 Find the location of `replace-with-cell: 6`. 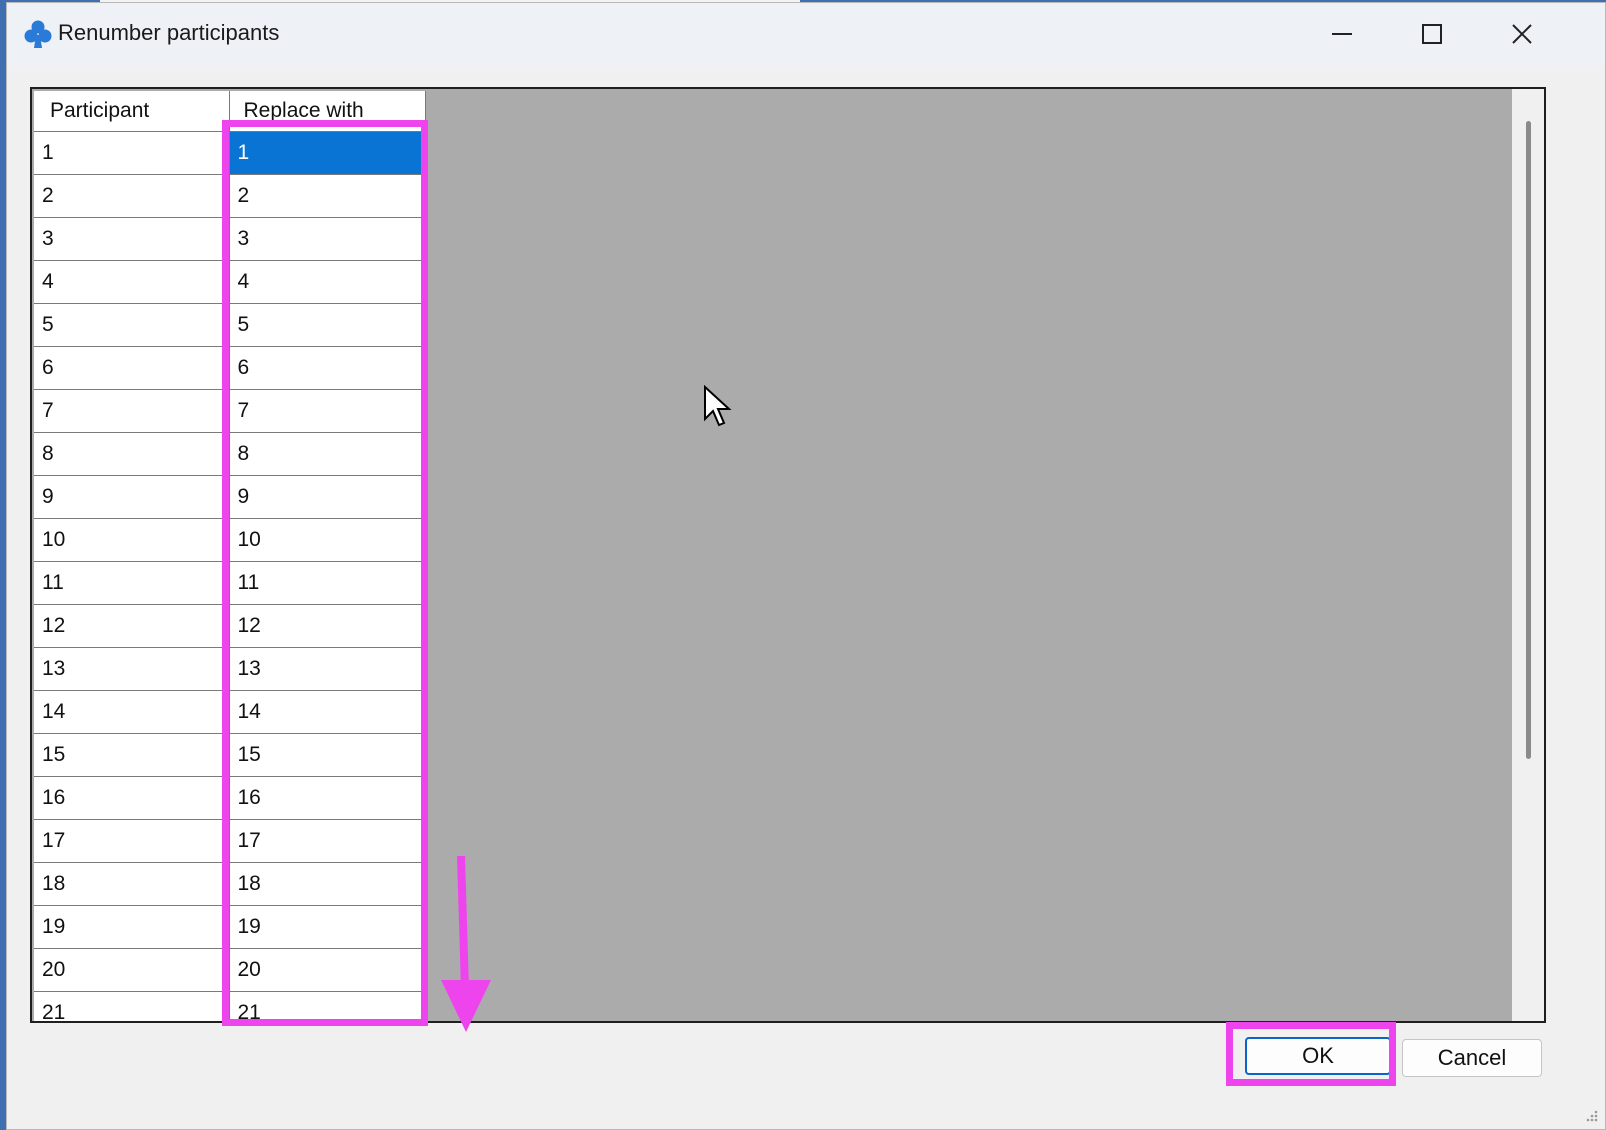

replace-with-cell: 6 is located at coordinates (327, 367).